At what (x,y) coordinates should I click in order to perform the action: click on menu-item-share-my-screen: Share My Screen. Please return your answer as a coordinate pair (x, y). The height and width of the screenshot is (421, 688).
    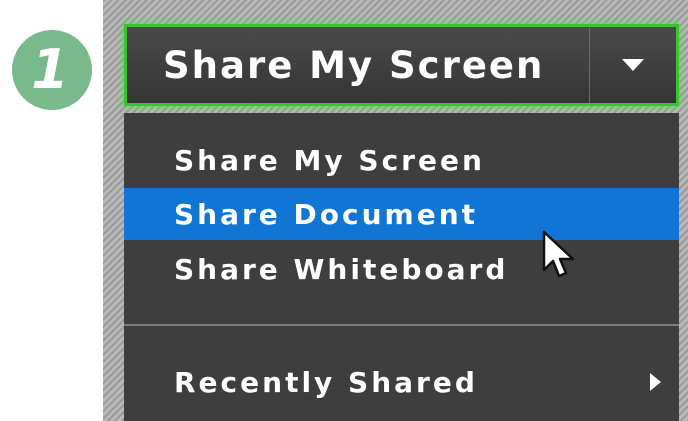
    Looking at the image, I should click on (401, 160).